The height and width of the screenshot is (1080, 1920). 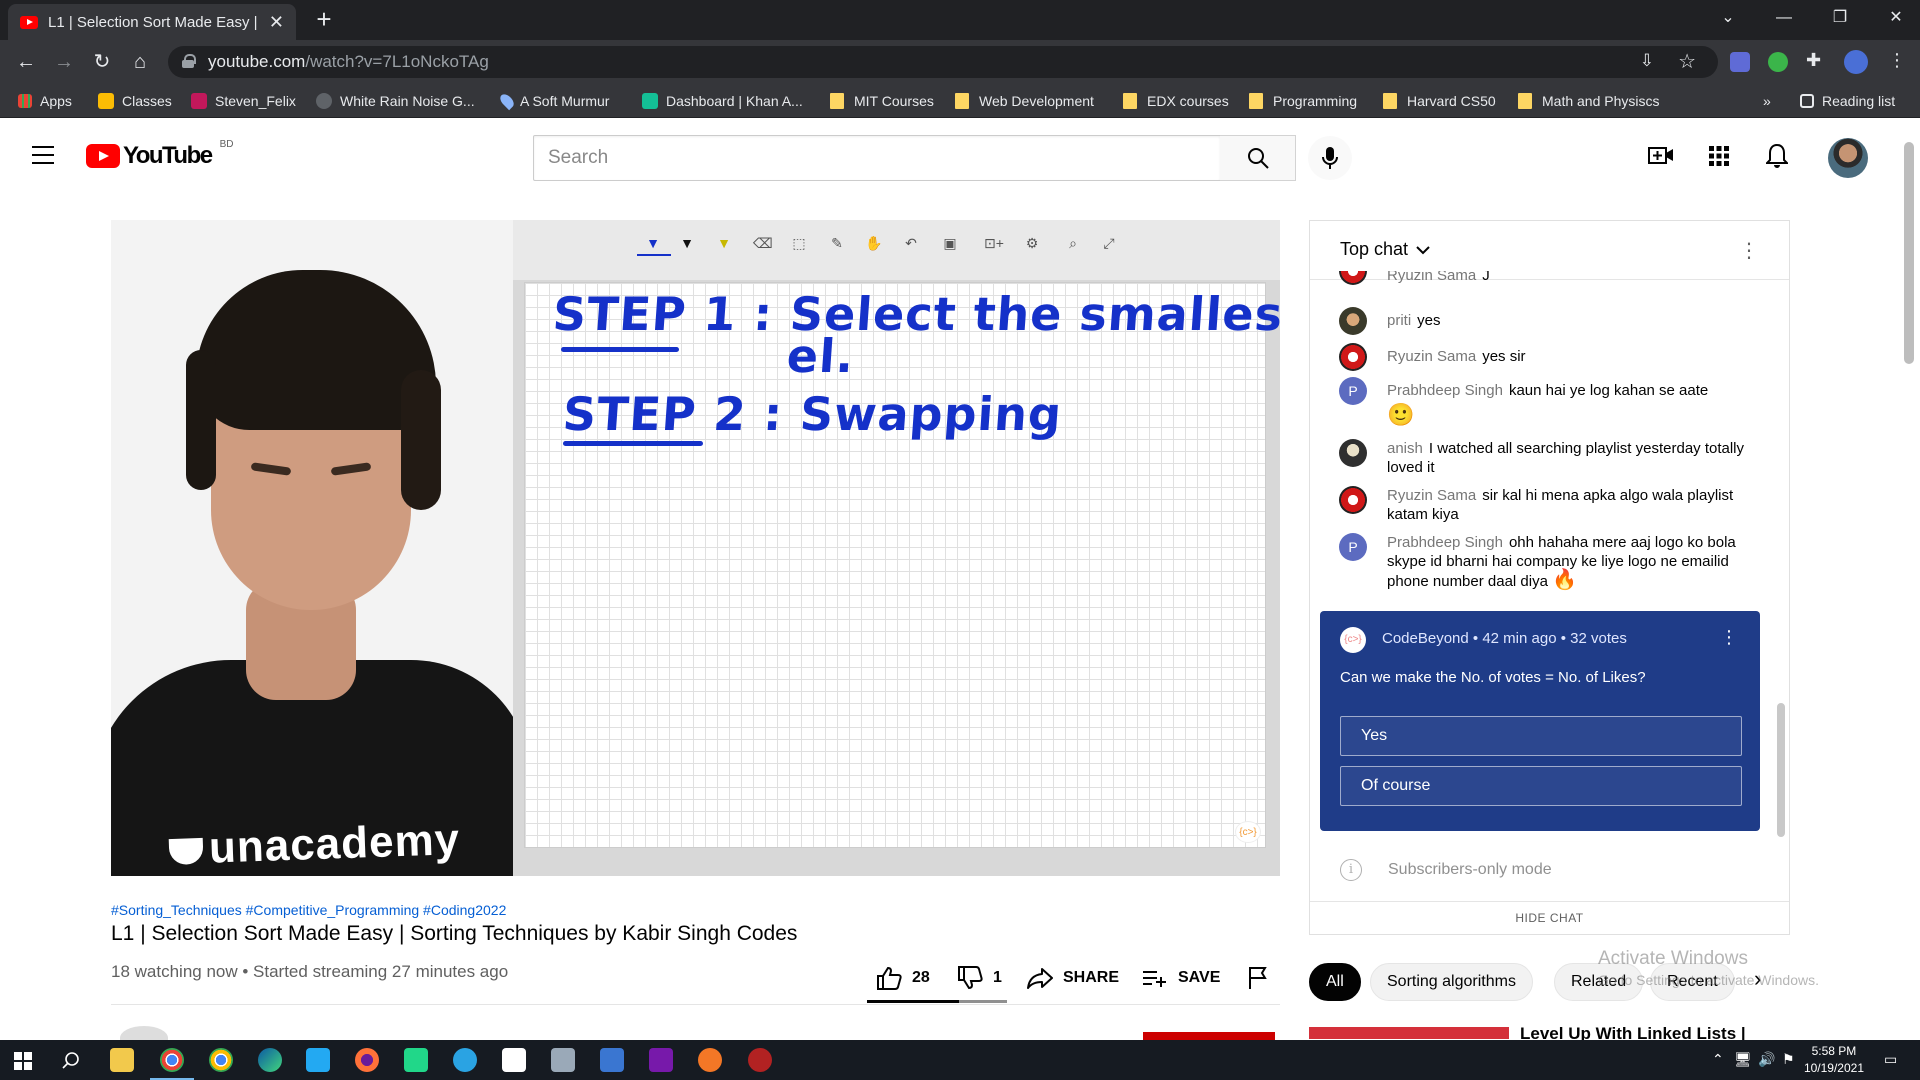 What do you see at coordinates (1729, 637) in the screenshot?
I see `poll-more-options-icon: ⋮` at bounding box center [1729, 637].